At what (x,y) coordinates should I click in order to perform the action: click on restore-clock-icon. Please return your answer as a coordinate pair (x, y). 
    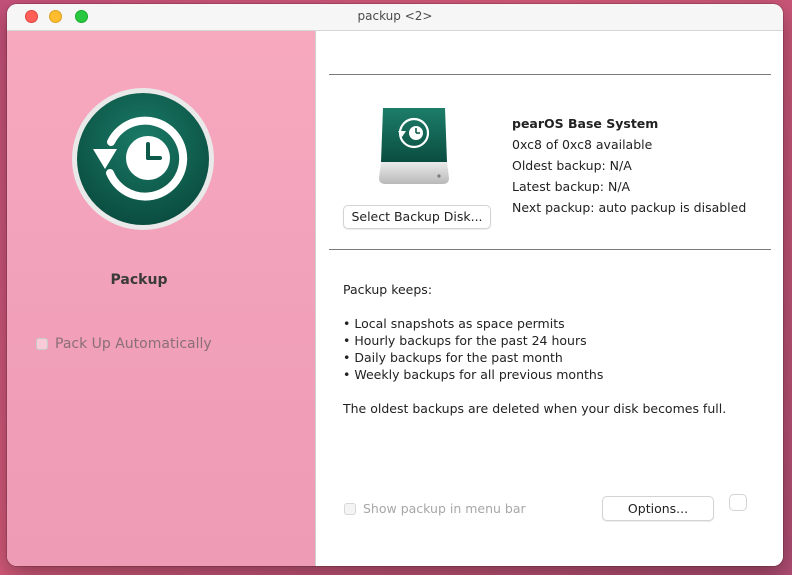
    Looking at the image, I should click on (143, 159).